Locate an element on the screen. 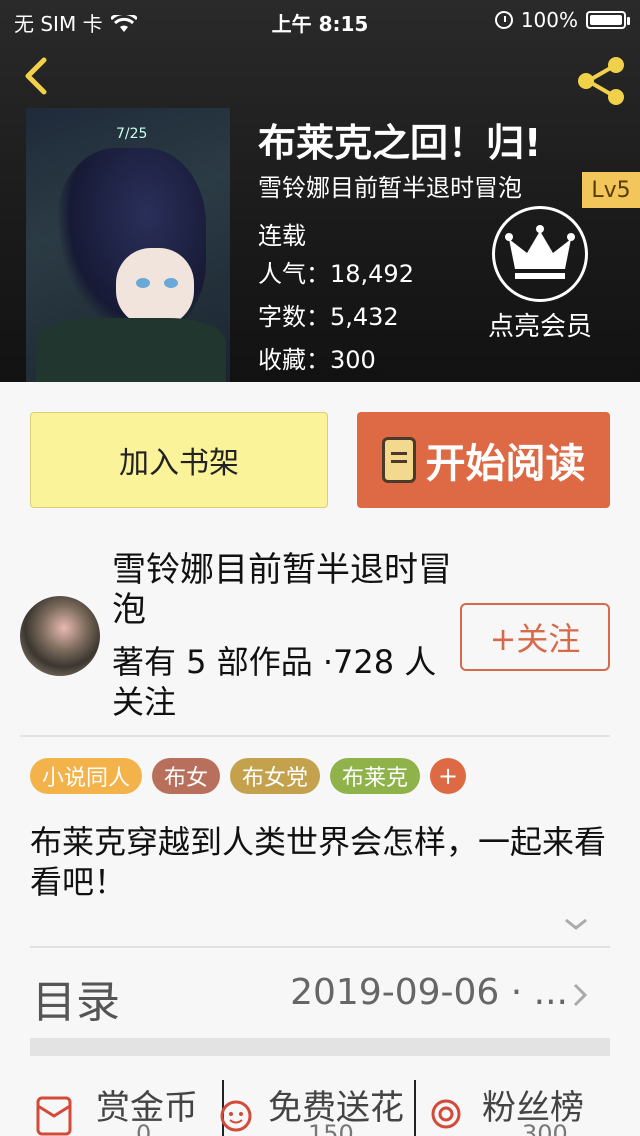 Image resolution: width=640 pixels, height=1136 pixels. add-to-shelf-button: 加入书架 is located at coordinates (179, 460).